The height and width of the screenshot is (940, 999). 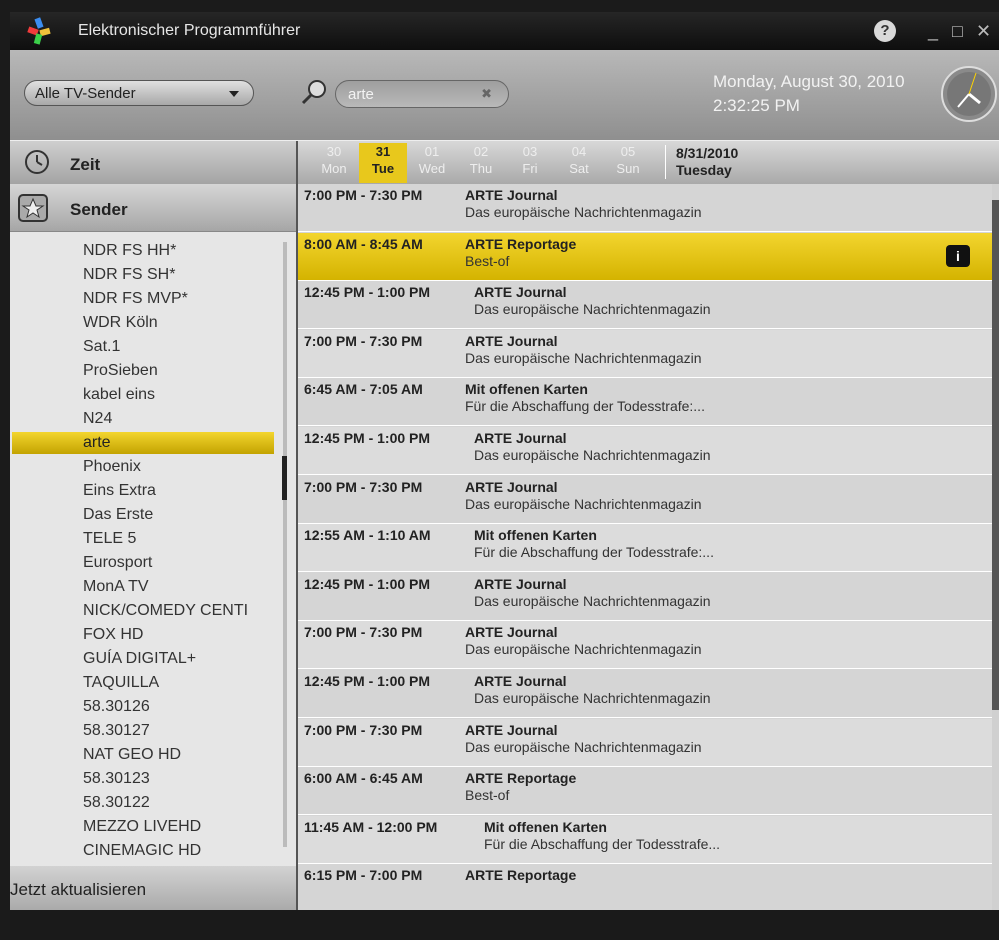 I want to click on channel-item: 58.30126, so click(x=183, y=707).